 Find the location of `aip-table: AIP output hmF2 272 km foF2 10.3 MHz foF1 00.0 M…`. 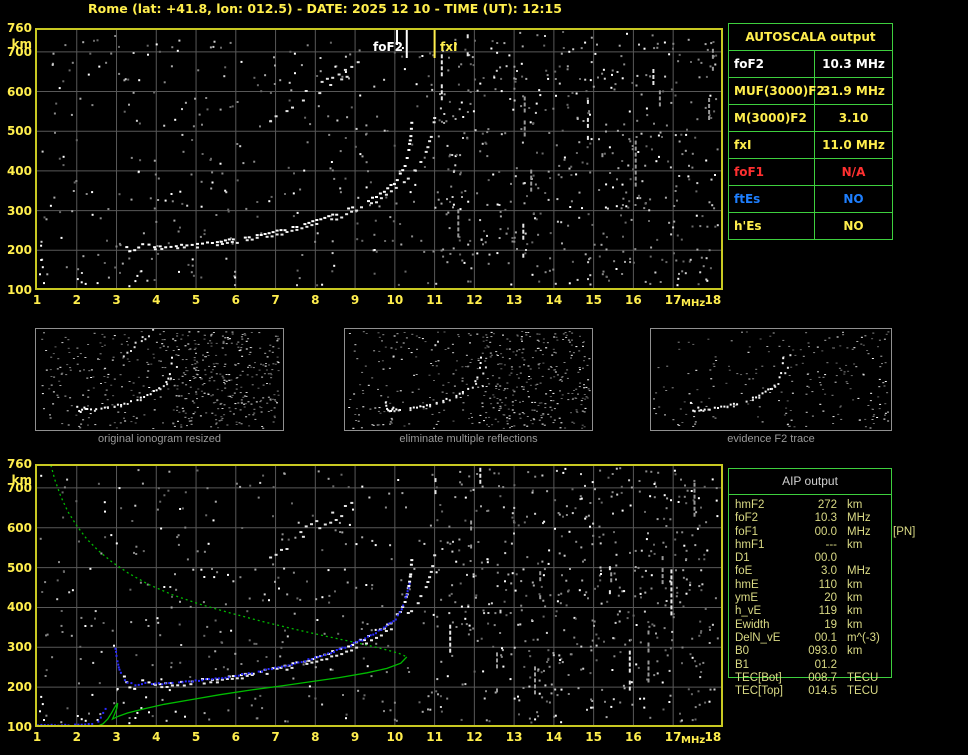

aip-table: AIP output hmF2 272 km foF2 10.3 MHz foF1 00.0 M… is located at coordinates (821, 582).